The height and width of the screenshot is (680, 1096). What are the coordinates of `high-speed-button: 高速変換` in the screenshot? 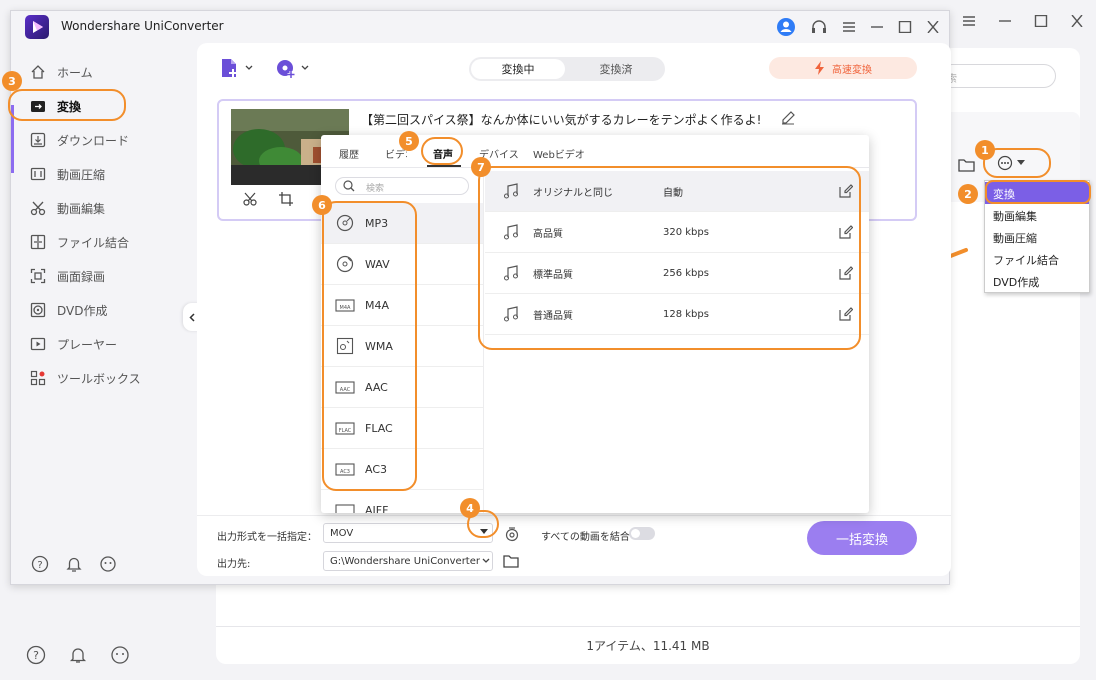 It's located at (843, 68).